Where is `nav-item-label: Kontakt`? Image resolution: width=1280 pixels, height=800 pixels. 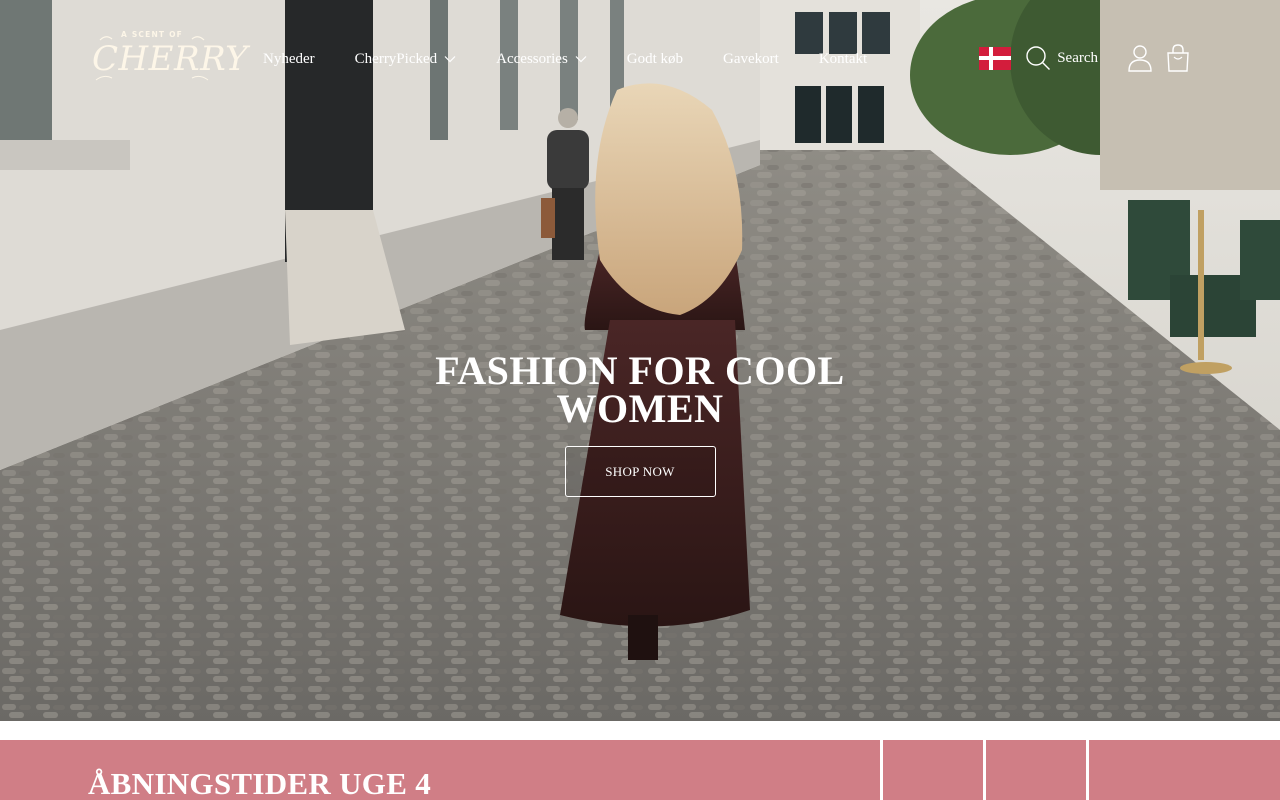
nav-item-label: Kontakt is located at coordinates (843, 58).